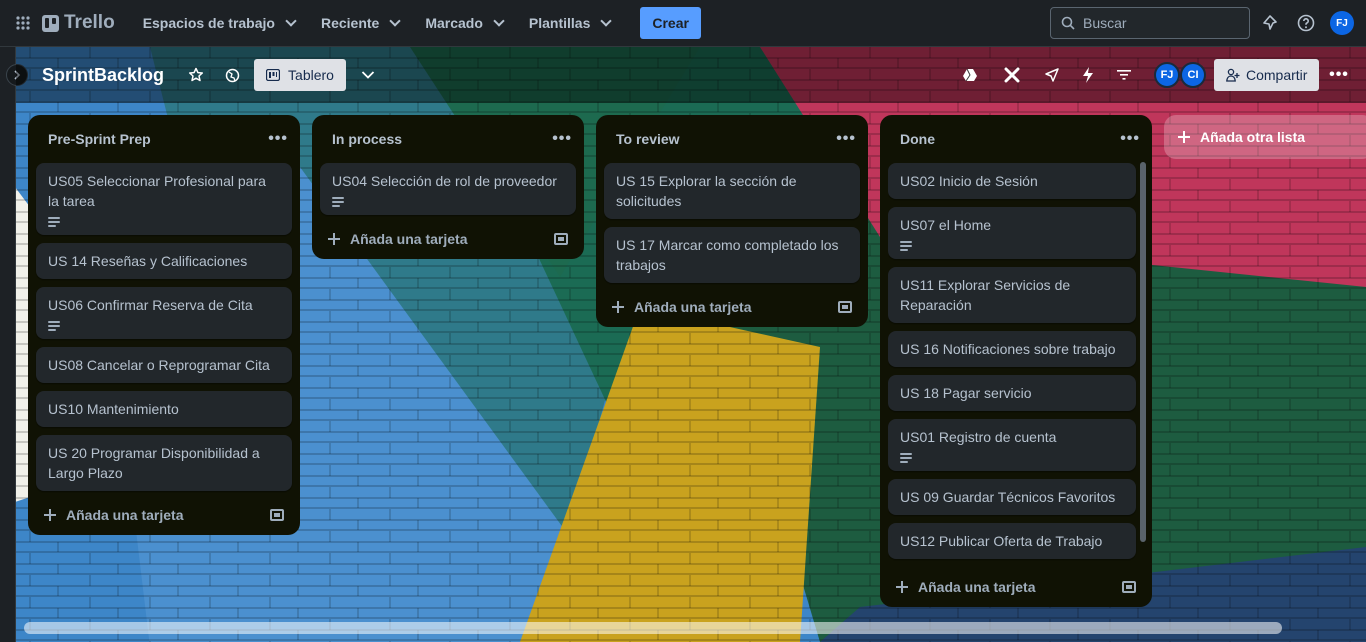  I want to click on list-scrollbar, so click(1143, 352).